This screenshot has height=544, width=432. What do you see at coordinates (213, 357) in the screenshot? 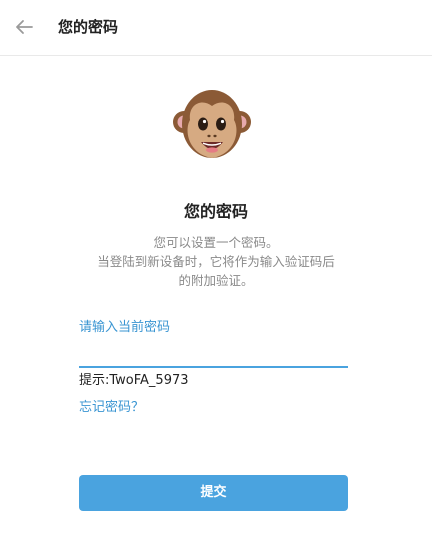
I see `password-input` at bounding box center [213, 357].